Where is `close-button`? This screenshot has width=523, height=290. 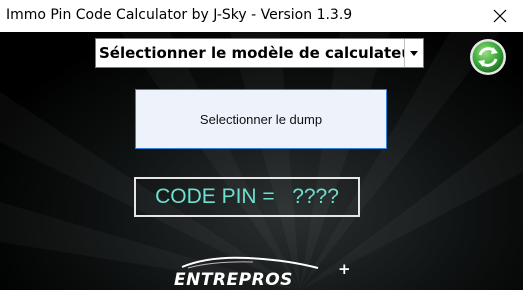 close-button is located at coordinates (500, 16).